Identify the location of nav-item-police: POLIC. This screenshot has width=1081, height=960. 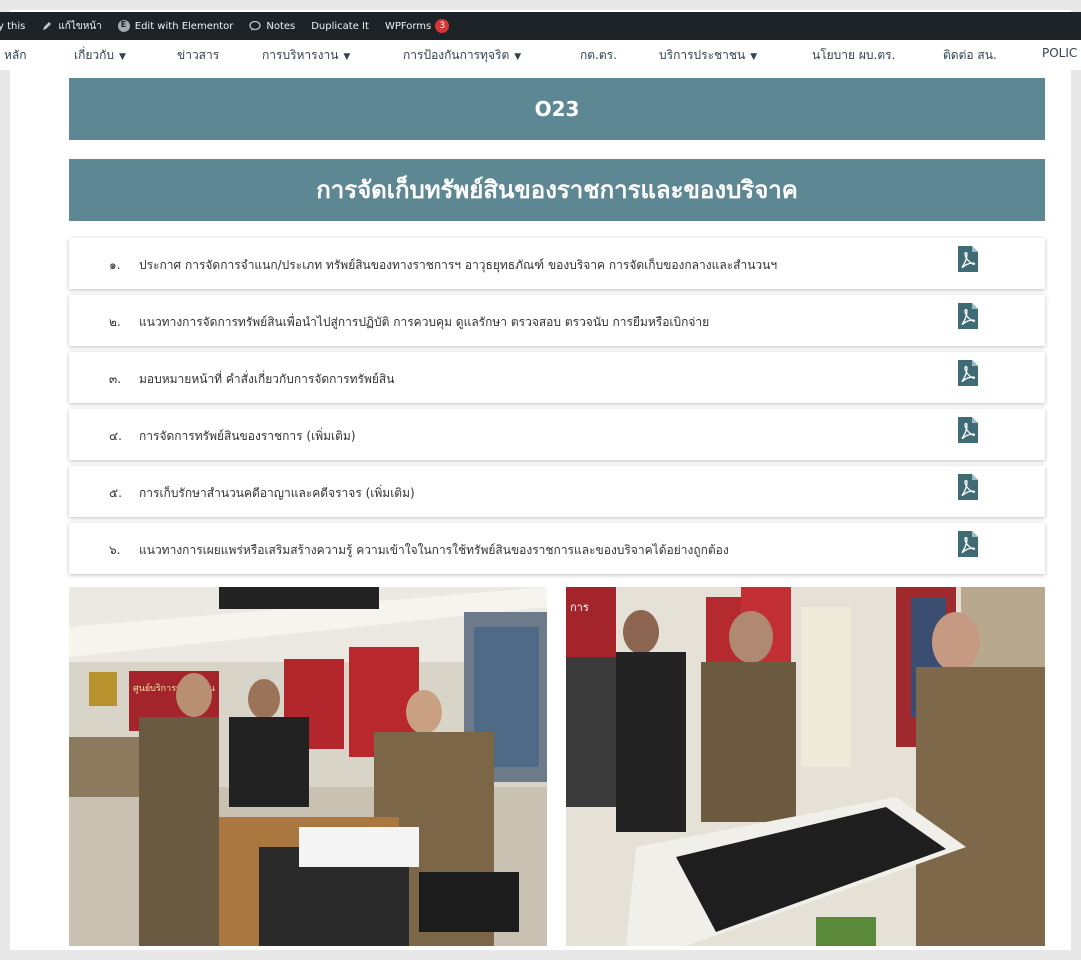
(1059, 53).